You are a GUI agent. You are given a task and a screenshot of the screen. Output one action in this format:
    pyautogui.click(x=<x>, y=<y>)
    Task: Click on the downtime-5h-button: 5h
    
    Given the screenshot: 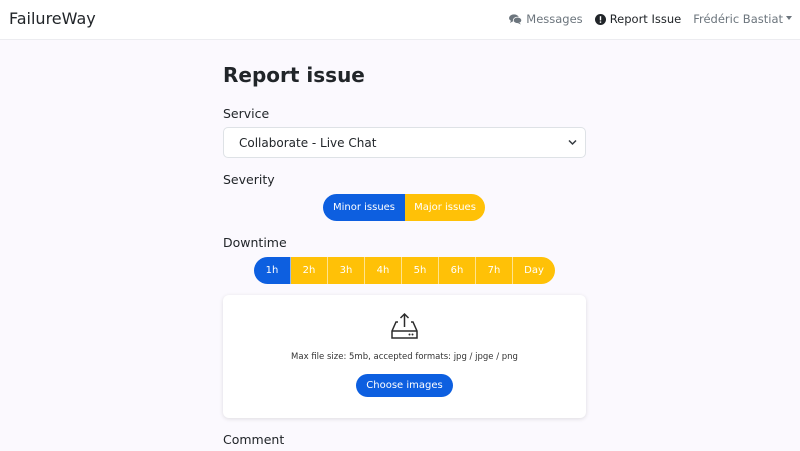 What is the action you would take?
    pyautogui.click(x=420, y=270)
    